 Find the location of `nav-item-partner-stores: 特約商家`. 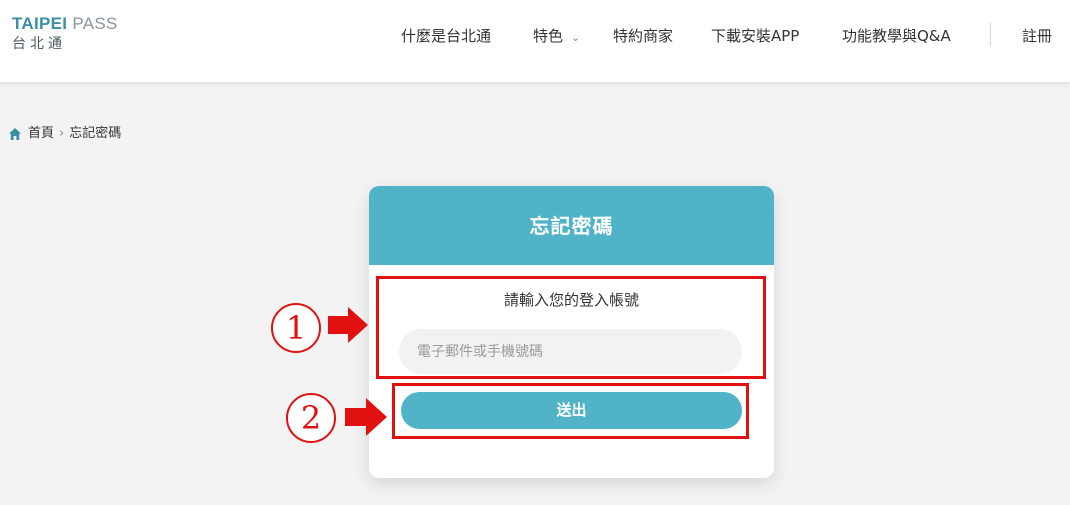

nav-item-partner-stores: 特約商家 is located at coordinates (643, 36).